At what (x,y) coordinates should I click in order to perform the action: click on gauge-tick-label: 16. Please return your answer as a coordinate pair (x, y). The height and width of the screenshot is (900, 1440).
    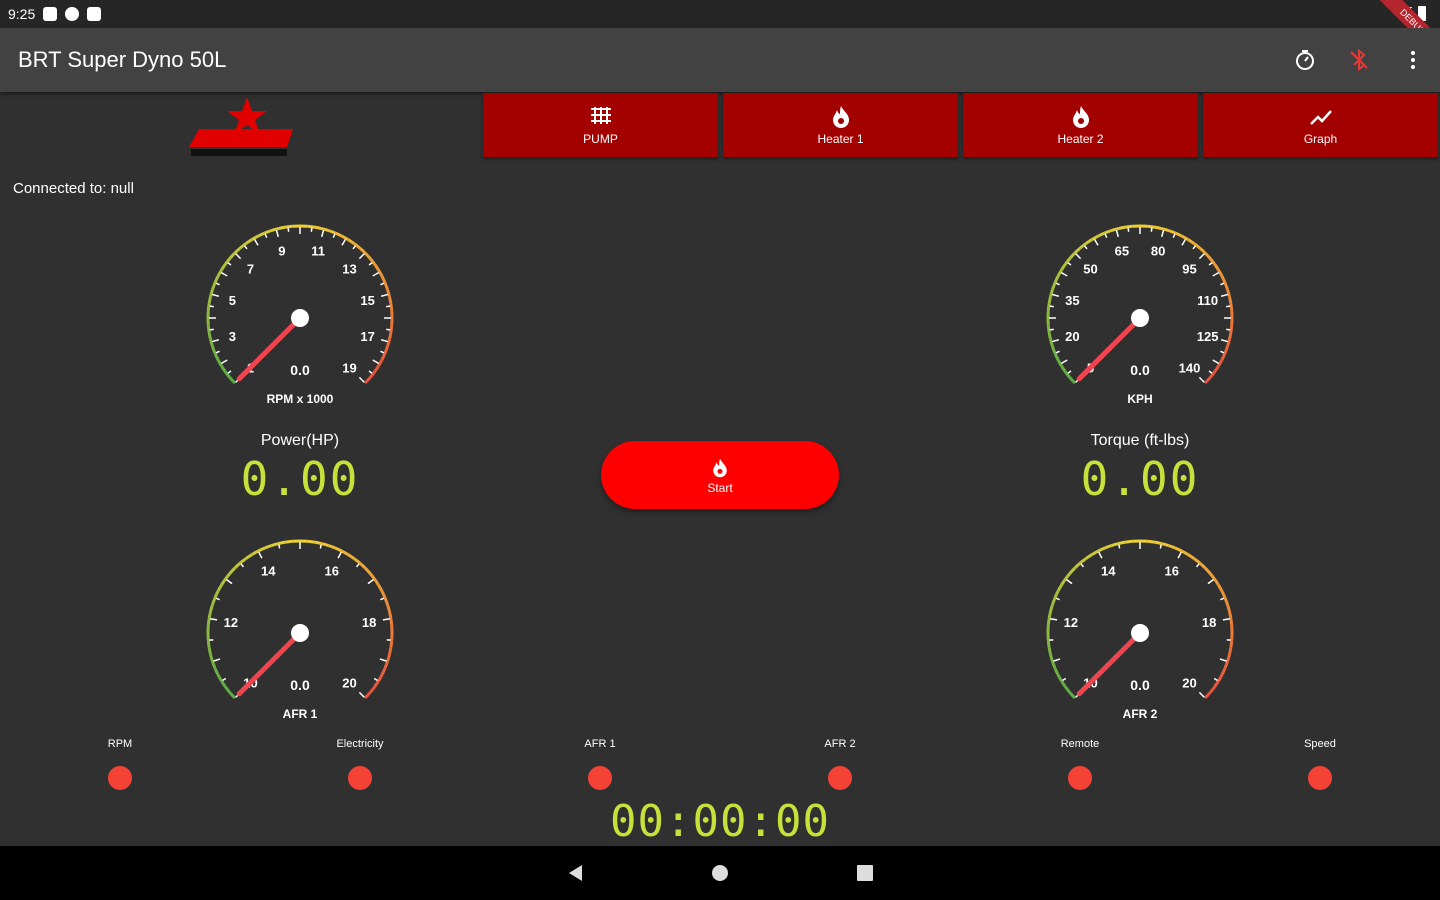
    Looking at the image, I should click on (1172, 571).